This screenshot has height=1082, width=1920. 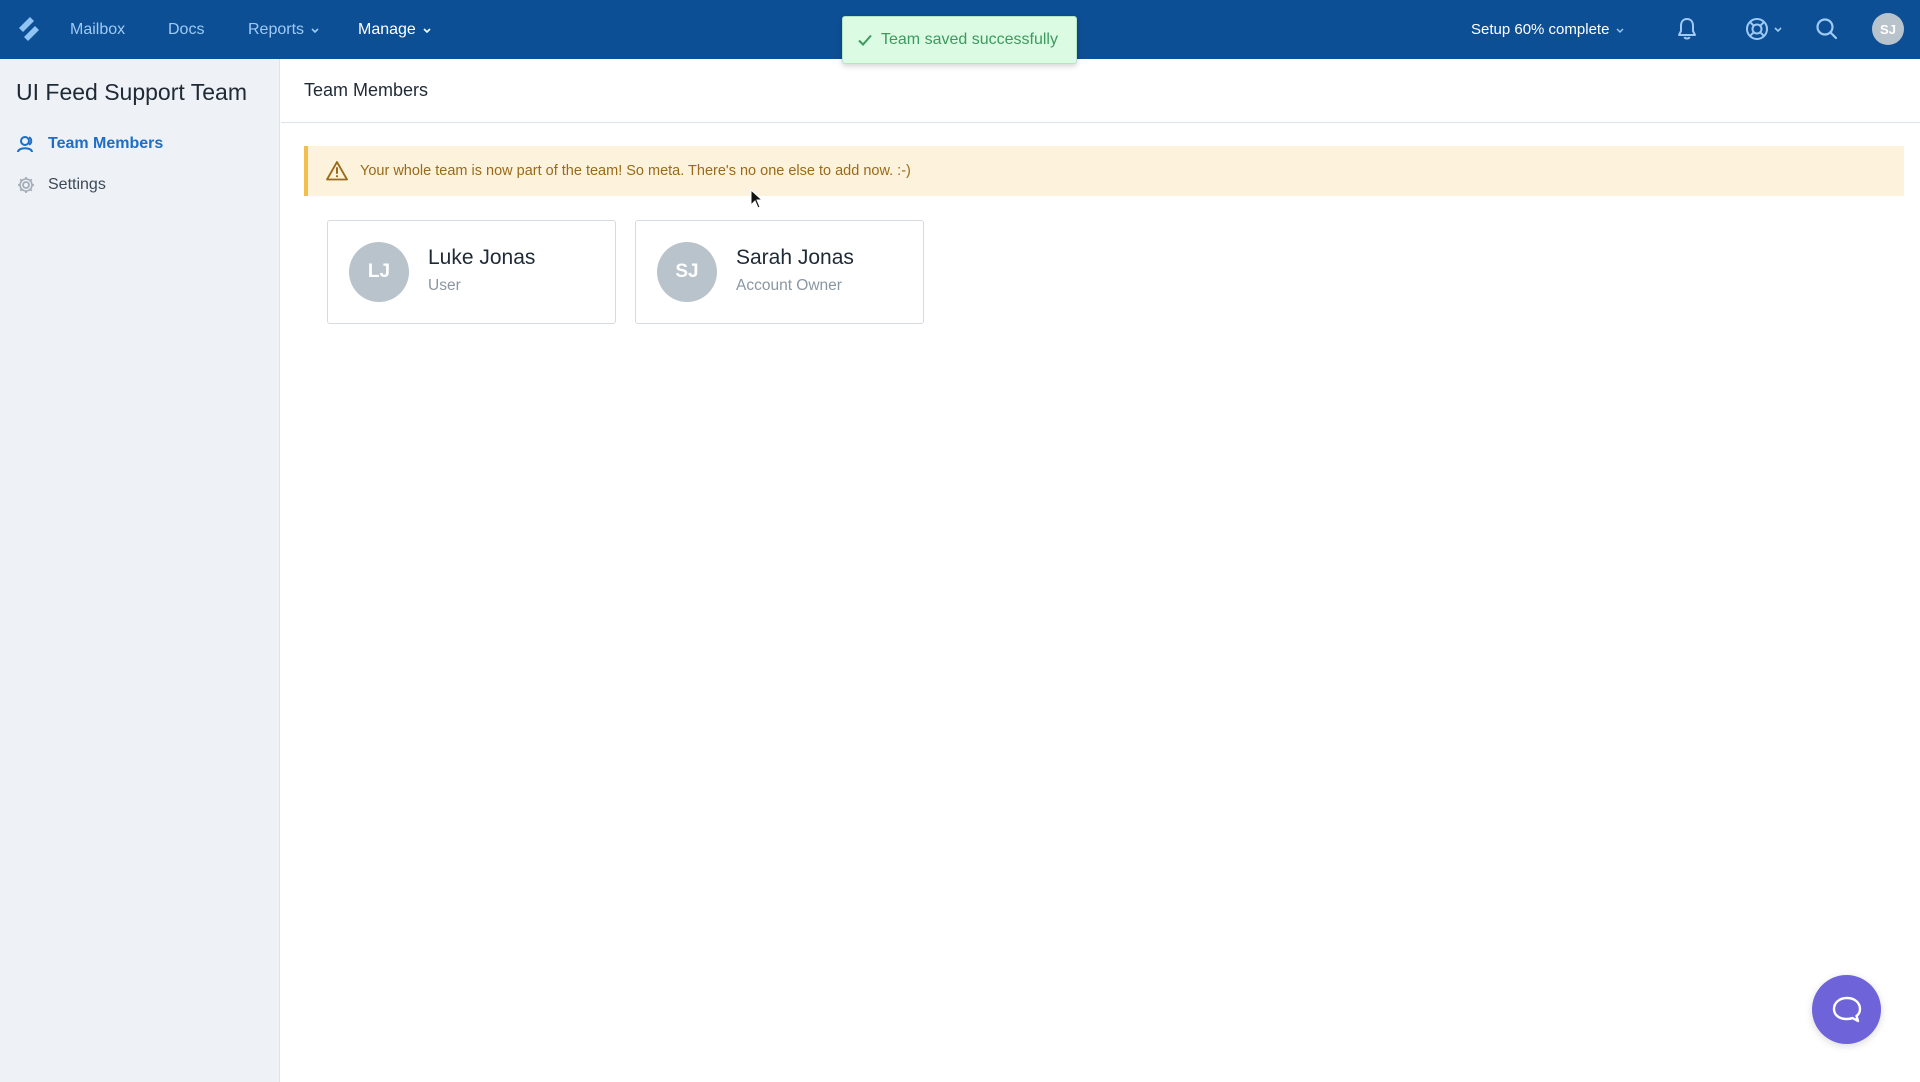 What do you see at coordinates (1827, 29) in the screenshot?
I see `search-icon` at bounding box center [1827, 29].